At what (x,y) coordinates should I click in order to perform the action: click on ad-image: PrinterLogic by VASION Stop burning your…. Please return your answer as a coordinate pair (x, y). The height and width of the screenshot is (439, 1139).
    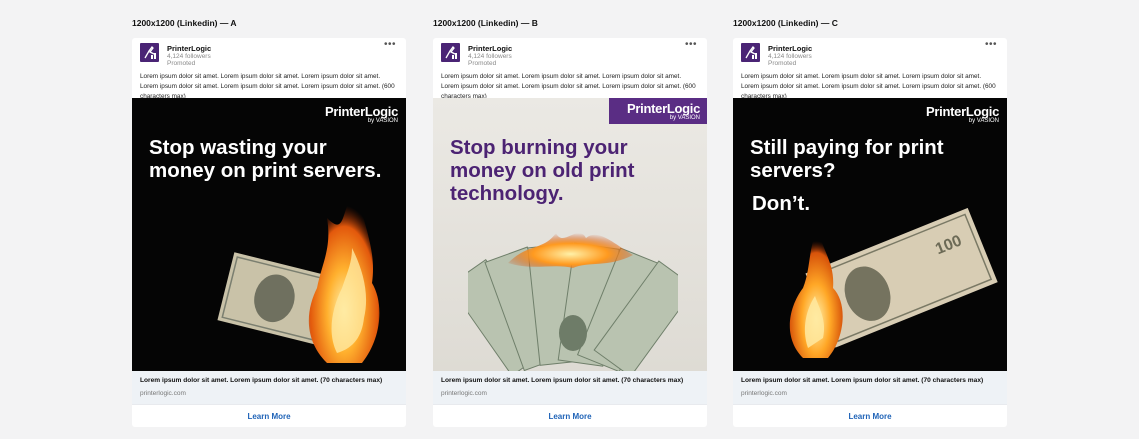
    Looking at the image, I should click on (570, 234).